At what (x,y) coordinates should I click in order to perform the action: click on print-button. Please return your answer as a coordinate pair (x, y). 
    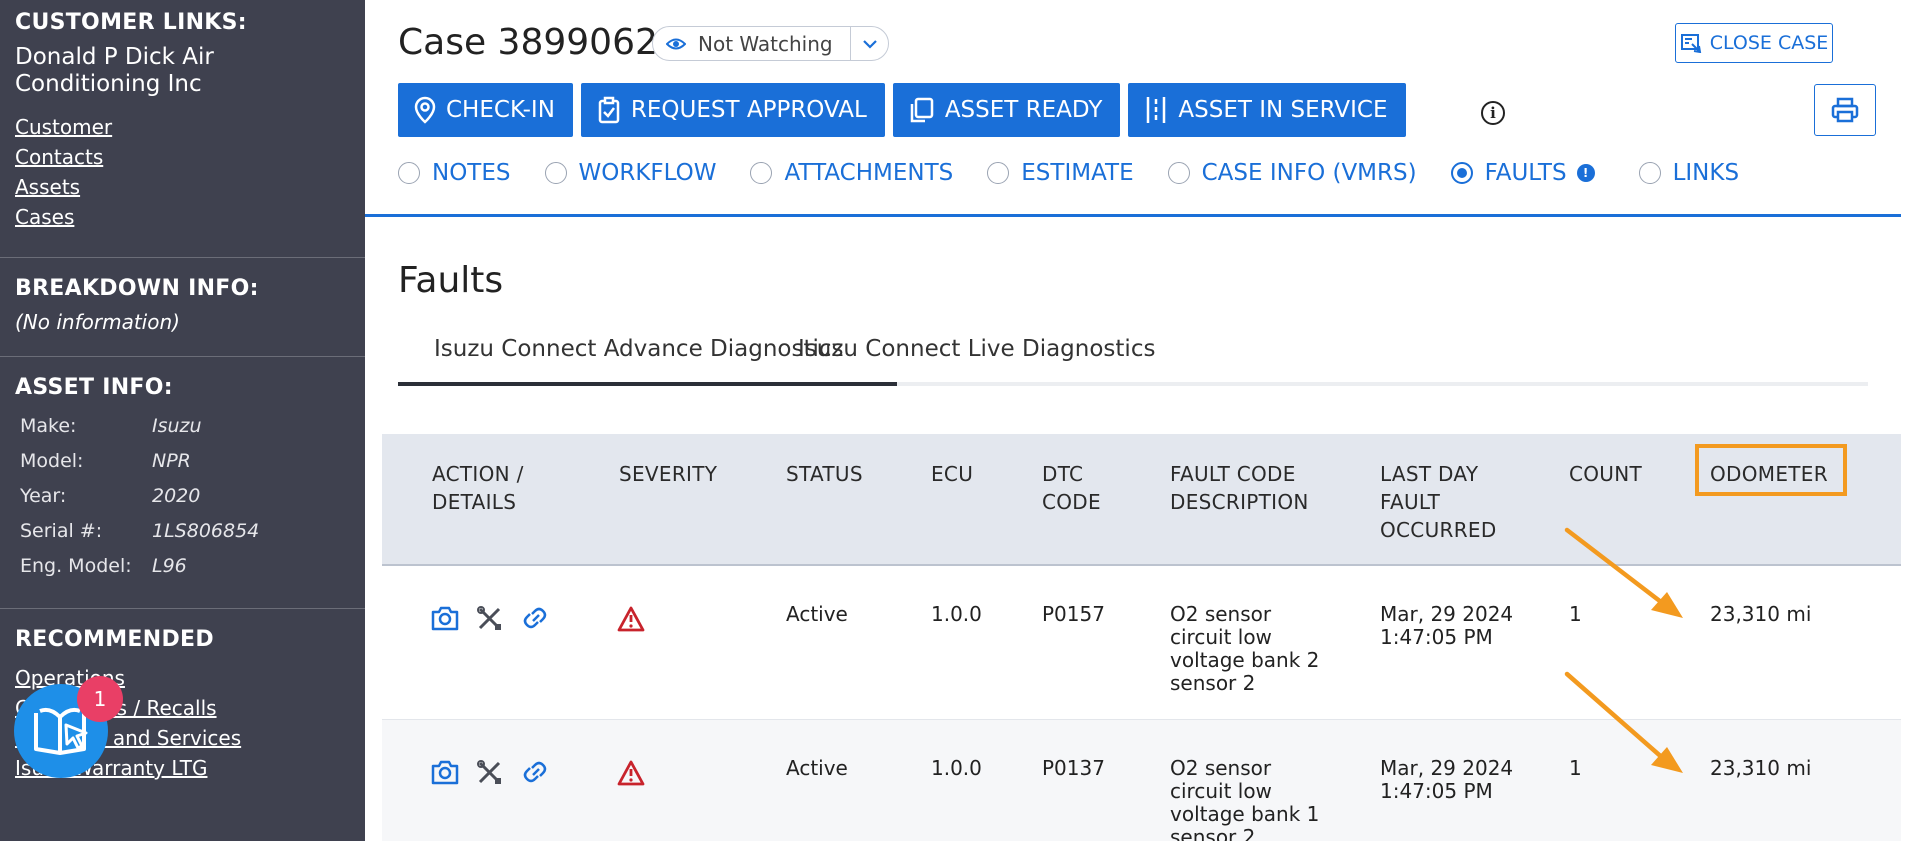
    Looking at the image, I should click on (1845, 110).